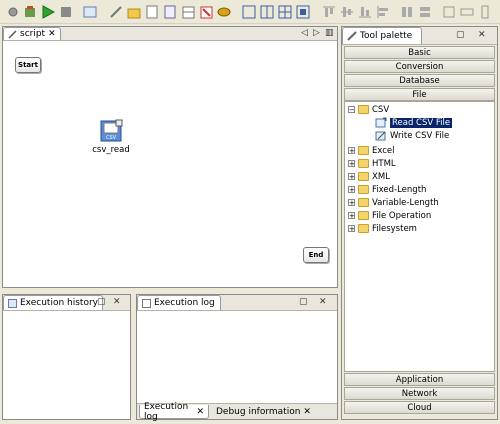 This screenshot has height=424, width=500. I want to click on tree-folder-xml: + XML, so click(369, 176).